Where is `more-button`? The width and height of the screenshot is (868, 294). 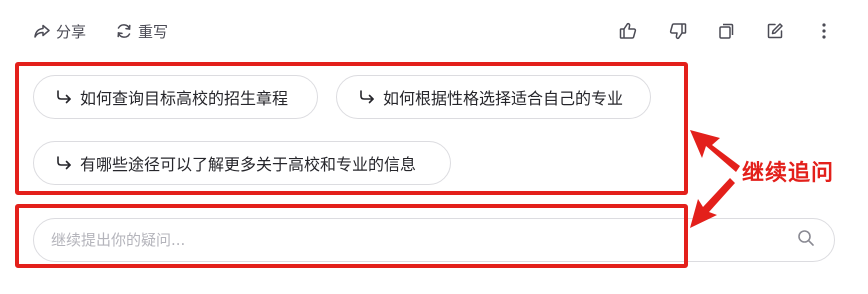
more-button is located at coordinates (824, 31).